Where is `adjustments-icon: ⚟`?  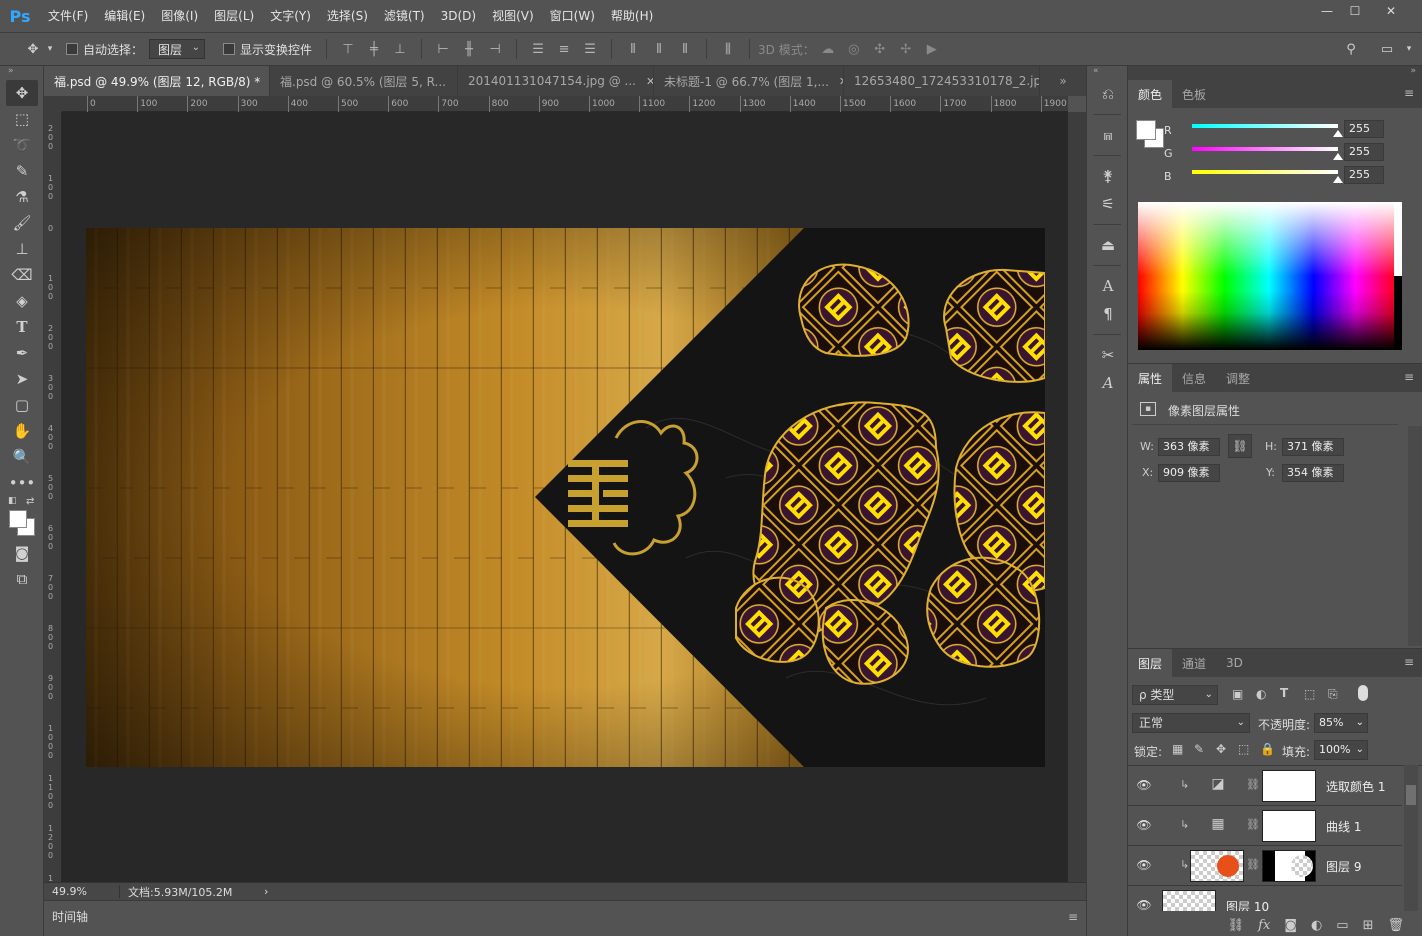
adjustments-icon: ⚟ is located at coordinates (1108, 204).